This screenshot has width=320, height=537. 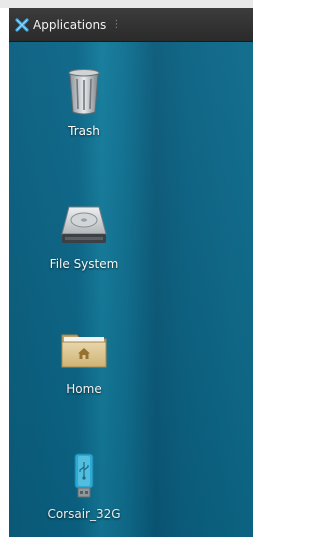 What do you see at coordinates (131, 25) in the screenshot?
I see `top-panel: Applications ⋮` at bounding box center [131, 25].